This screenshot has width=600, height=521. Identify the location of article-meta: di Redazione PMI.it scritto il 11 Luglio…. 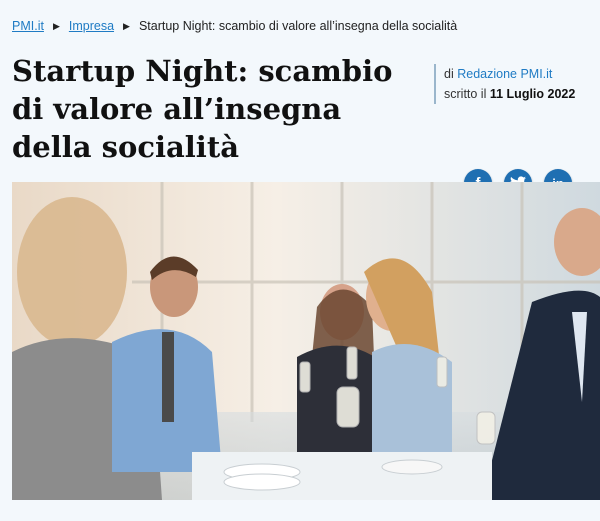
(504, 84).